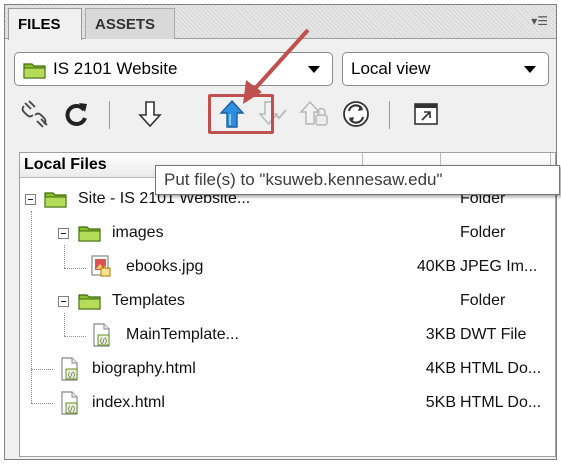  What do you see at coordinates (537, 21) in the screenshot?
I see `panel-options-icon: ▾☰` at bounding box center [537, 21].